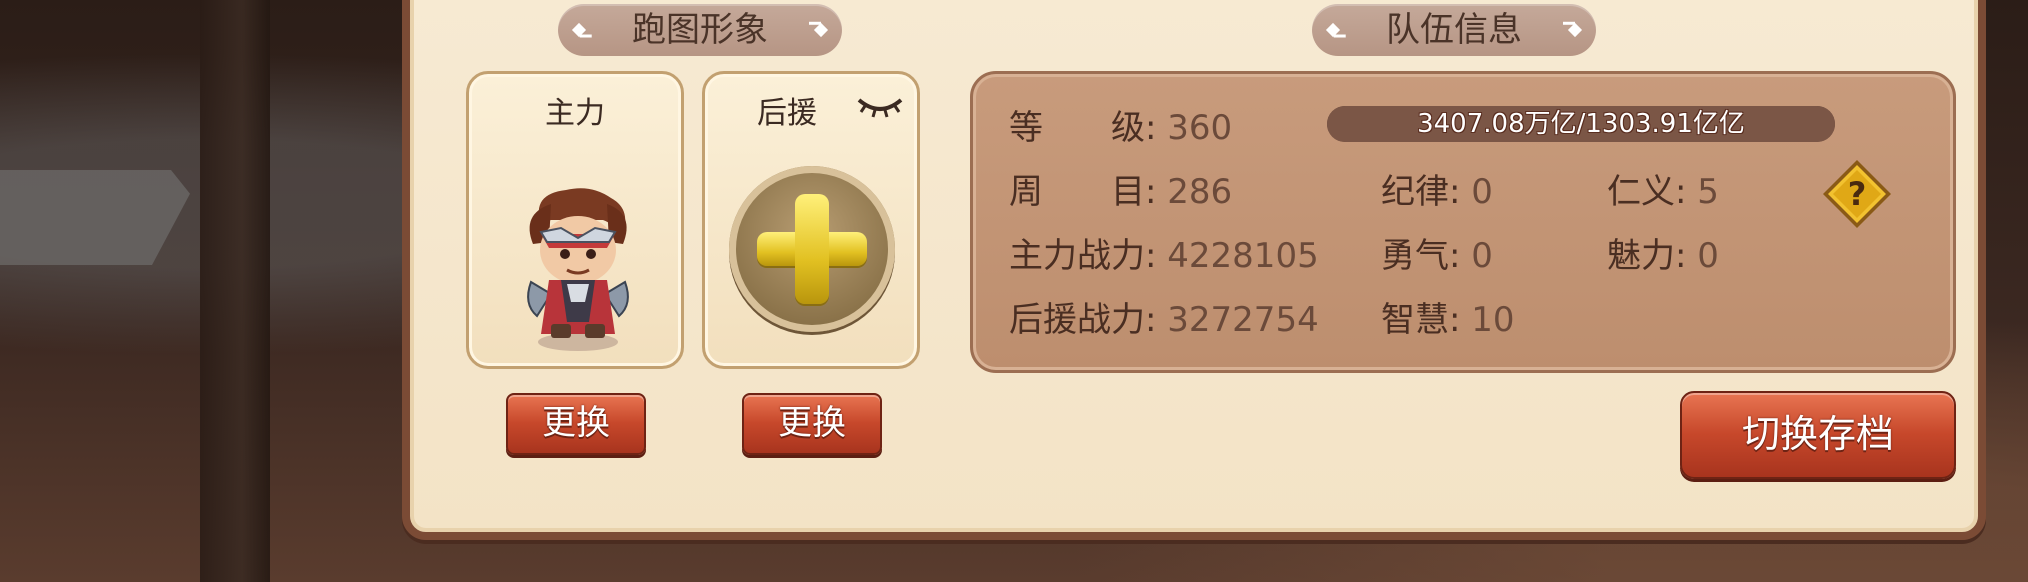 The height and width of the screenshot is (582, 2028). What do you see at coordinates (235, 291) in the screenshot?
I see `background-post` at bounding box center [235, 291].